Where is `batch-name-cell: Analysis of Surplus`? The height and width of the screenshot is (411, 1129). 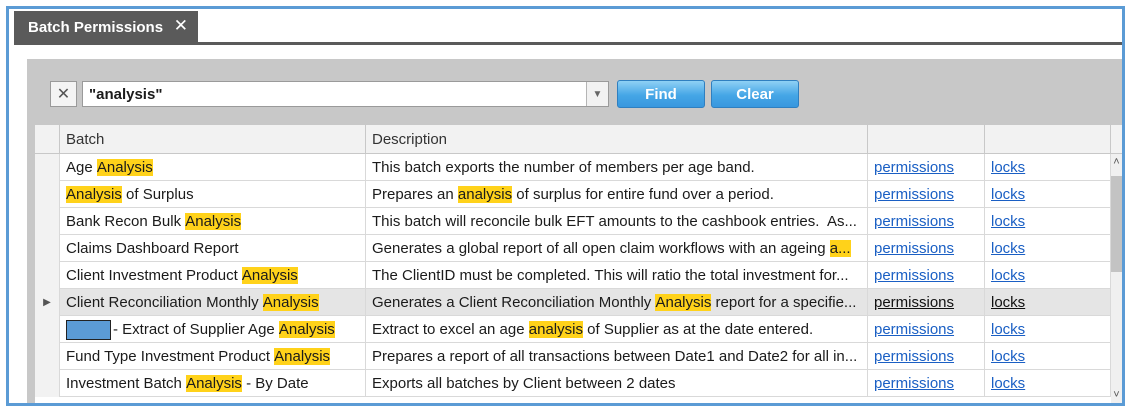
batch-name-cell: Analysis of Surplus is located at coordinates (213, 194).